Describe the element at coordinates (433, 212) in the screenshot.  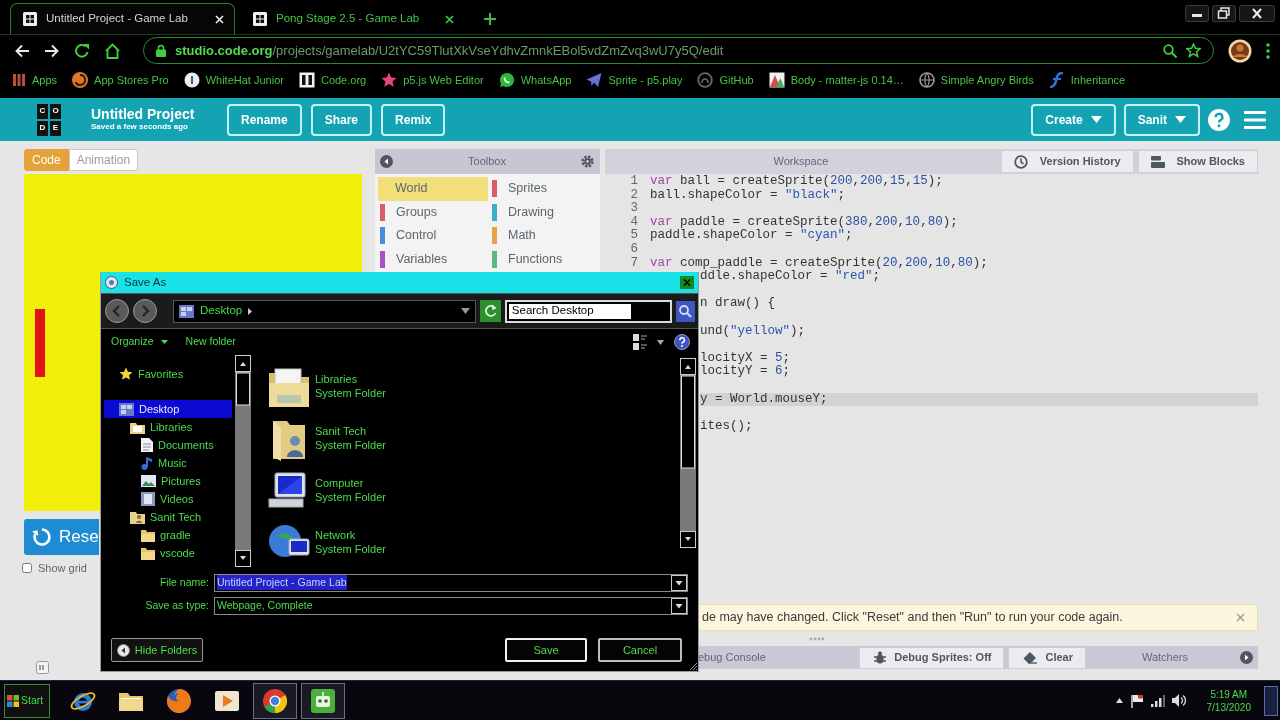
I see `category-item: Groups` at that location.